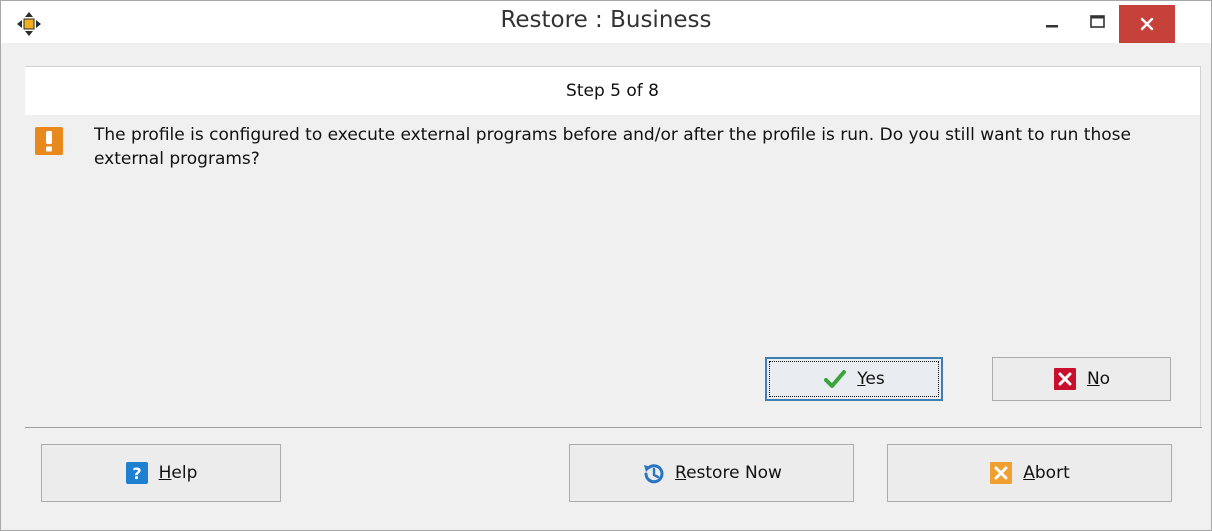 The width and height of the screenshot is (1212, 531). I want to click on restore-now-button: Restore Now, so click(711, 473).